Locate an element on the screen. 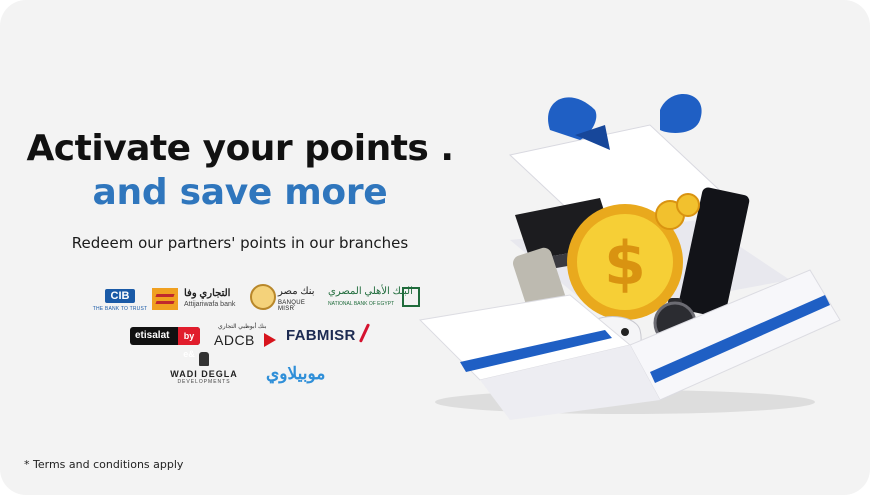  etisalat-name: etisalat is located at coordinates (152, 335).